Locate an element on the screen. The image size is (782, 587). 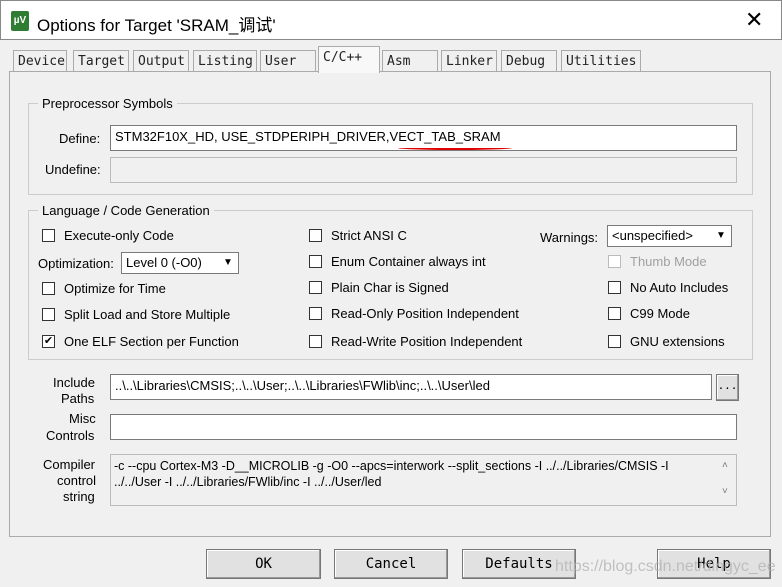
ok-button: OK is located at coordinates (263, 564).